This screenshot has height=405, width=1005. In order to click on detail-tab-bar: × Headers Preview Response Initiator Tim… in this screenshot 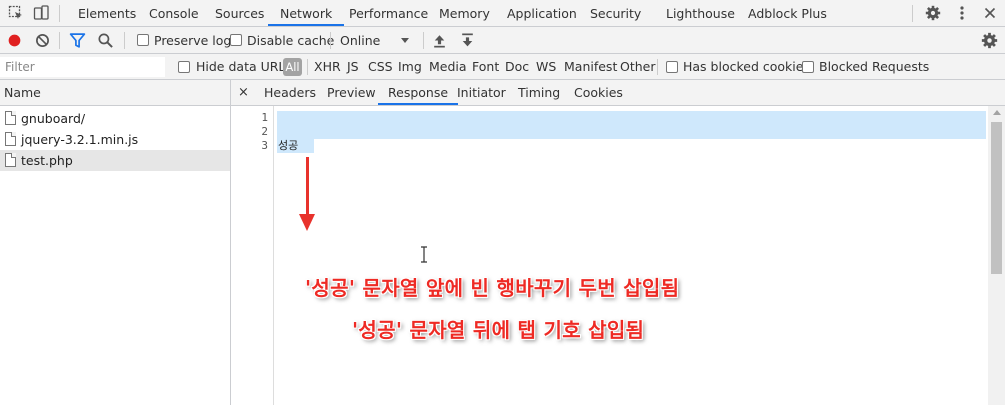, I will do `click(618, 93)`.